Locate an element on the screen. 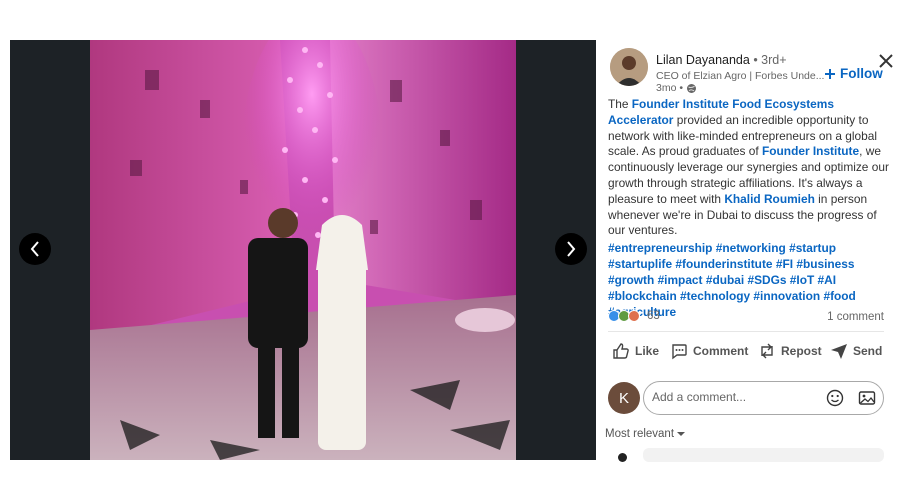 This screenshot has width=900, height=504. comment-button: Comment is located at coordinates (709, 351).